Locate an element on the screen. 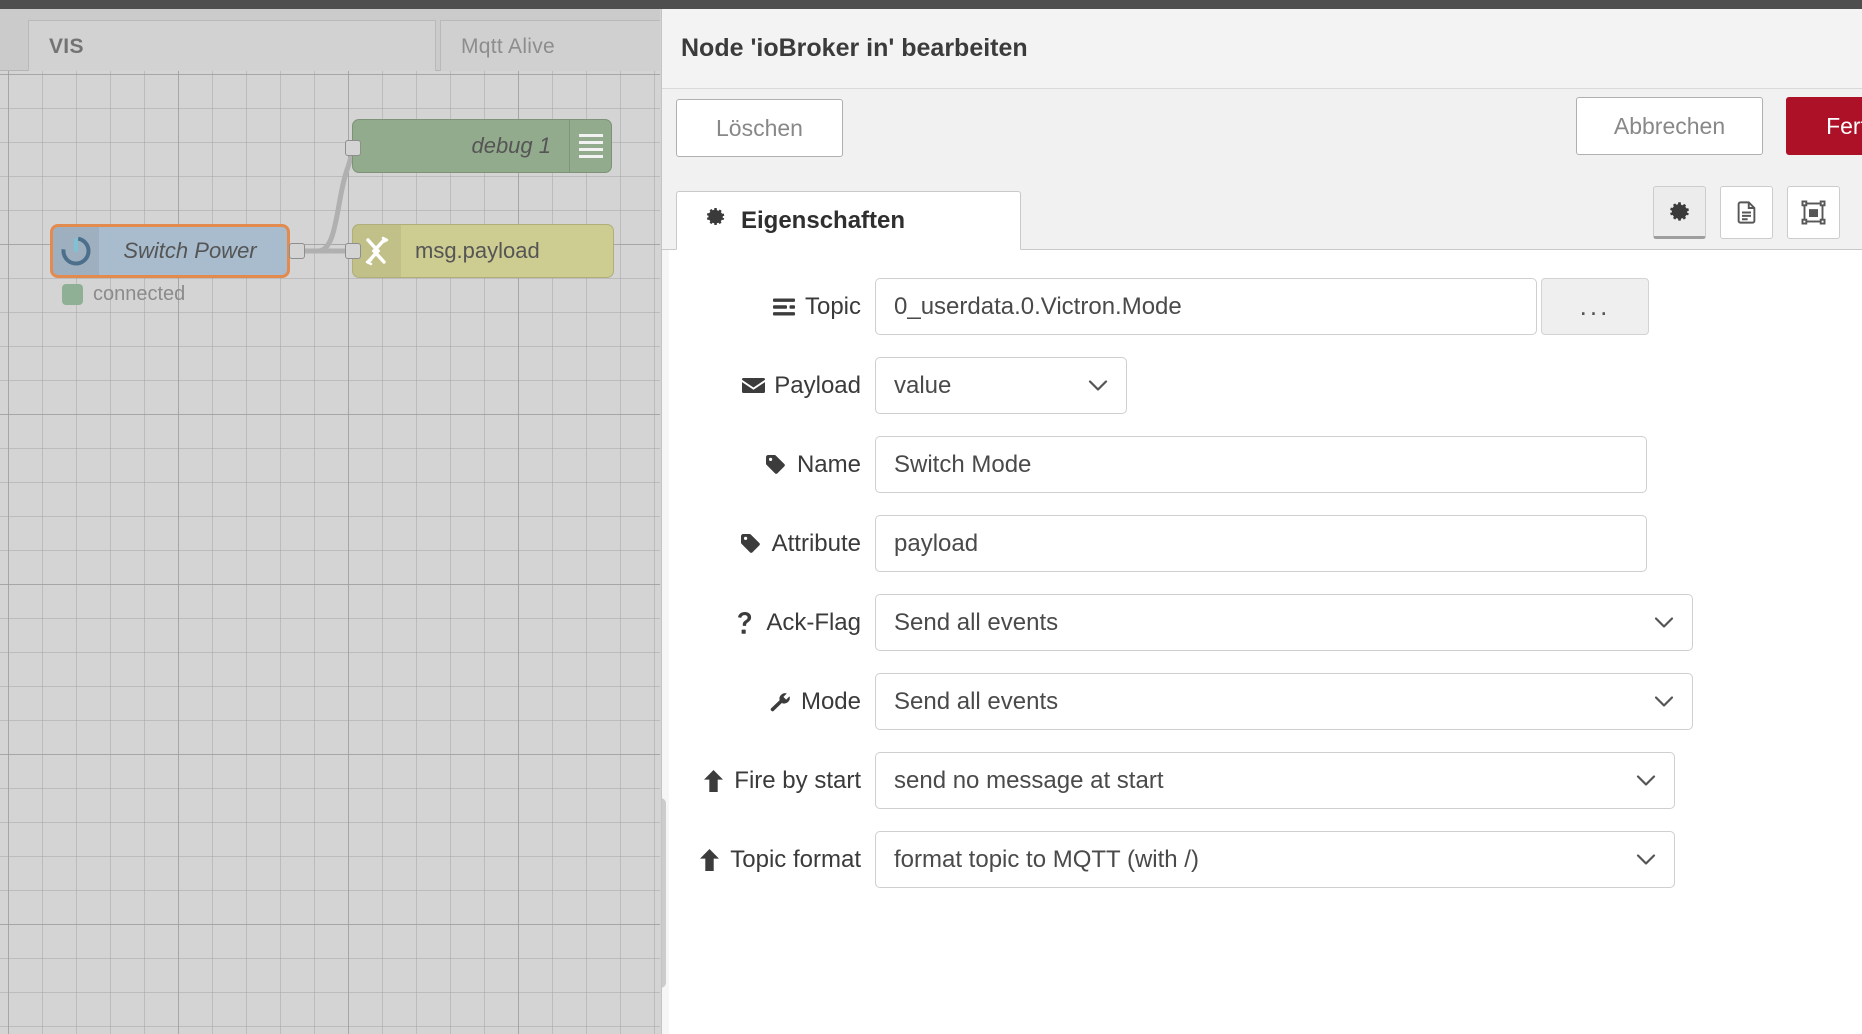 Image resolution: width=1862 pixels, height=1034 pixels. mode-label: Mode is located at coordinates (830, 701).